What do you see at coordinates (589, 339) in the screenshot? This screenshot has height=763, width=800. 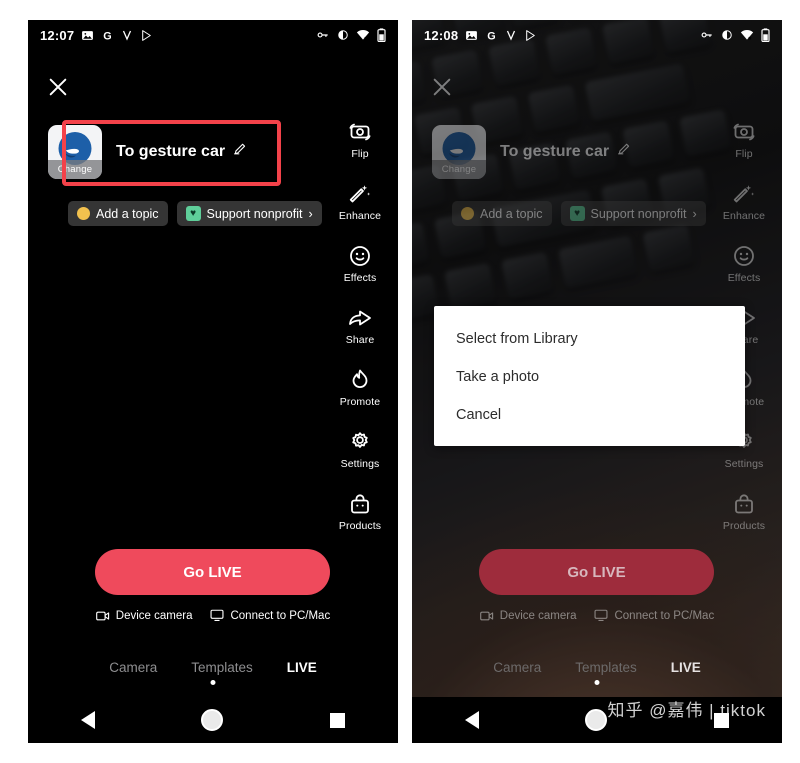 I see `dialog-option-select-from-library: Select from Library` at bounding box center [589, 339].